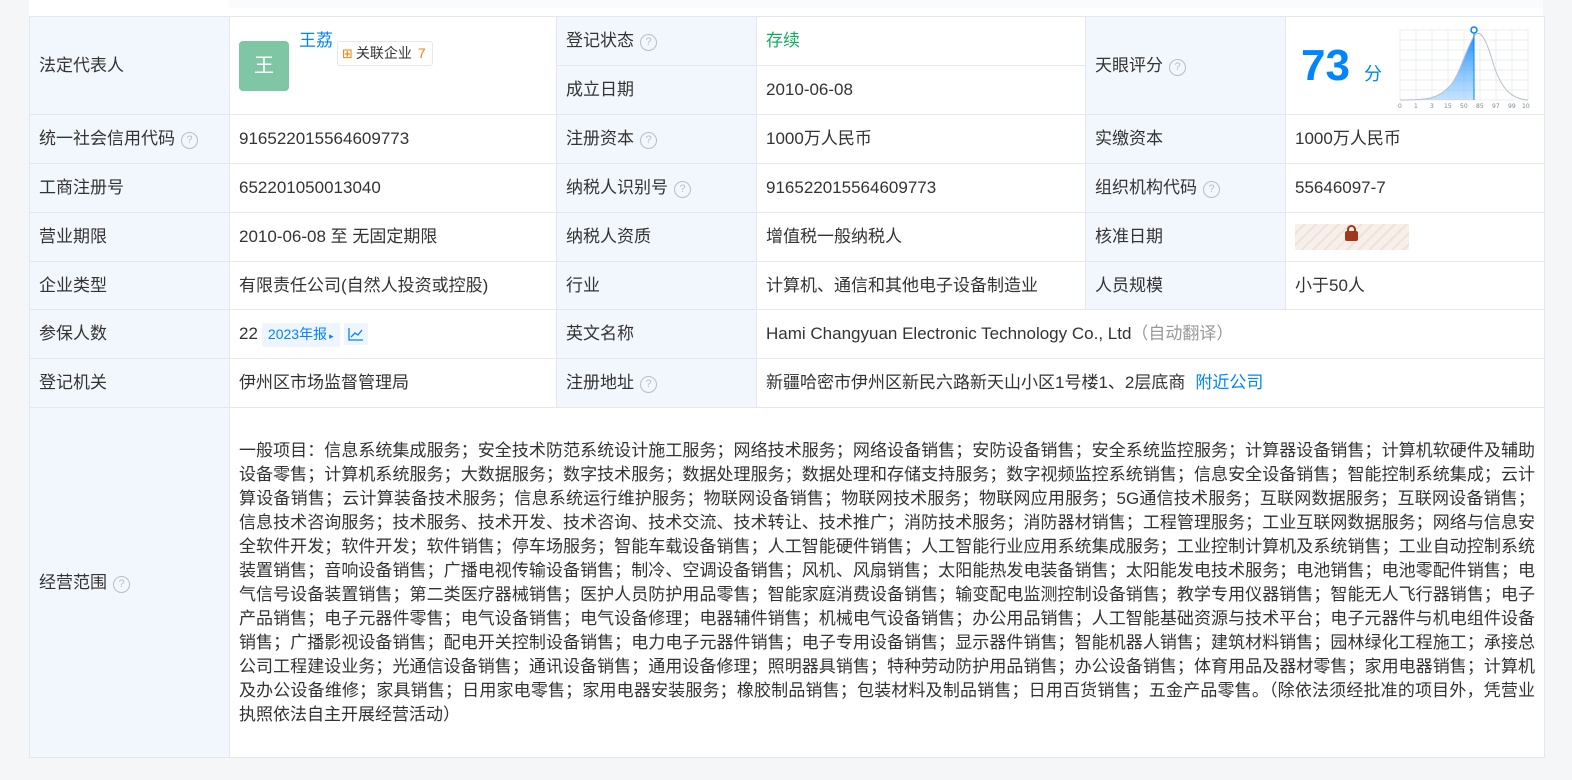  What do you see at coordinates (1185, 139) in the screenshot?
I see `label-paid-capital: 实缴资本` at bounding box center [1185, 139].